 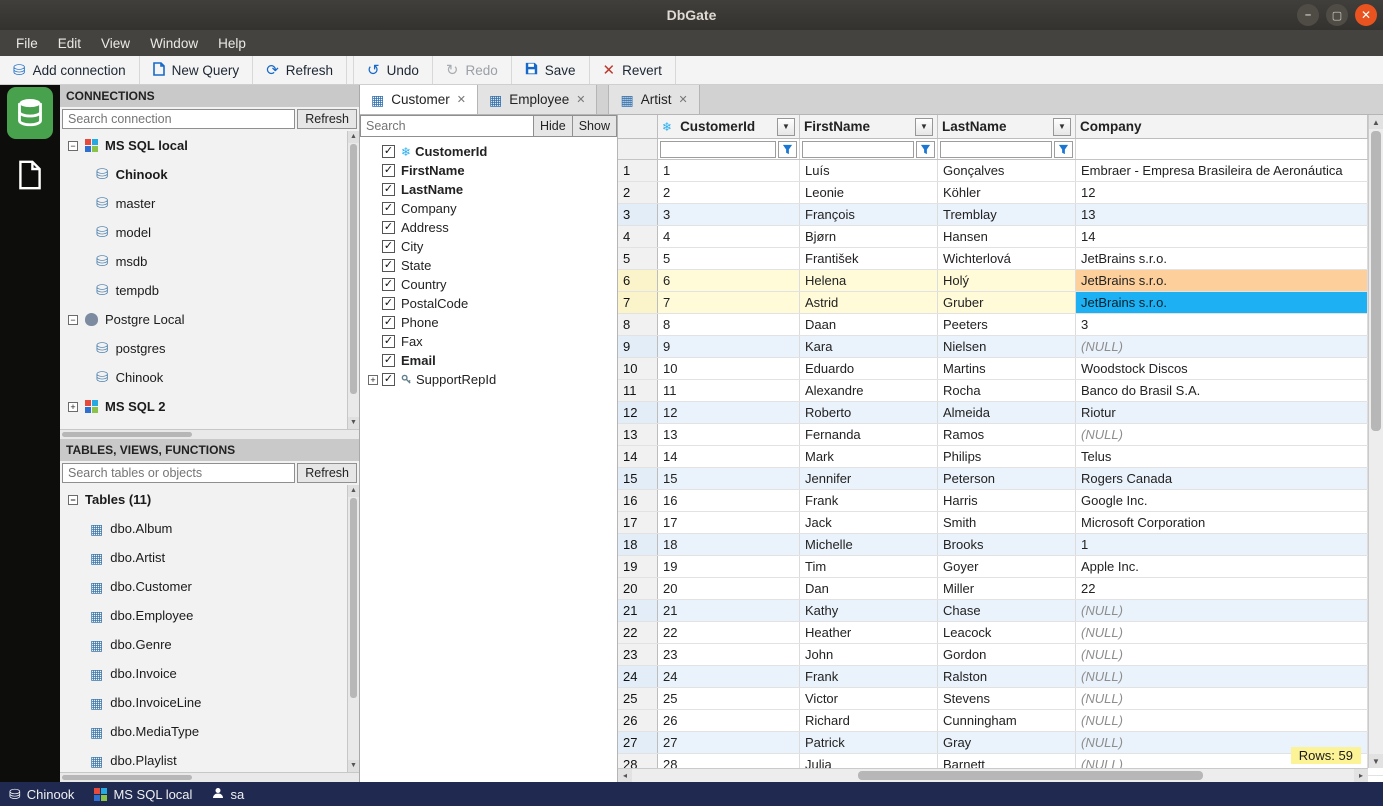 I want to click on row-number: 13, so click(x=638, y=434).